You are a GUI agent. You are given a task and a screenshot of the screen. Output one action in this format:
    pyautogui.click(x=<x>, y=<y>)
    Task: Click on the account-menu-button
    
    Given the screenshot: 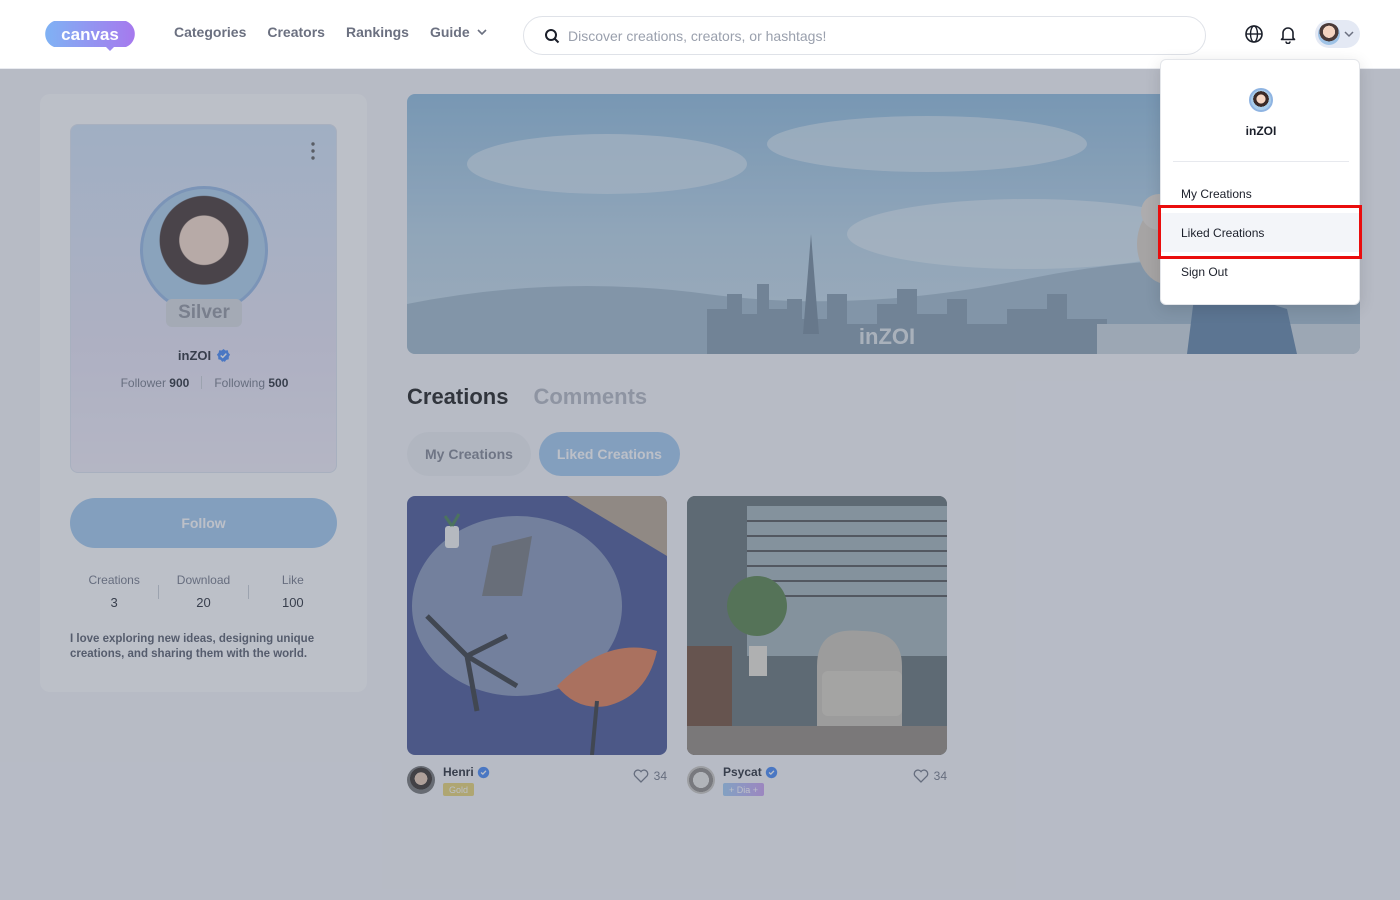 What is the action you would take?
    pyautogui.click(x=1337, y=34)
    